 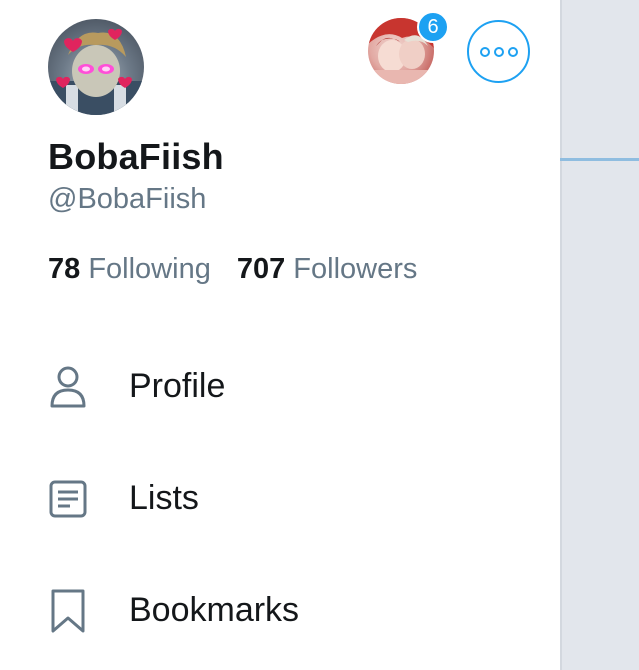 I want to click on person-icon, so click(x=68, y=387).